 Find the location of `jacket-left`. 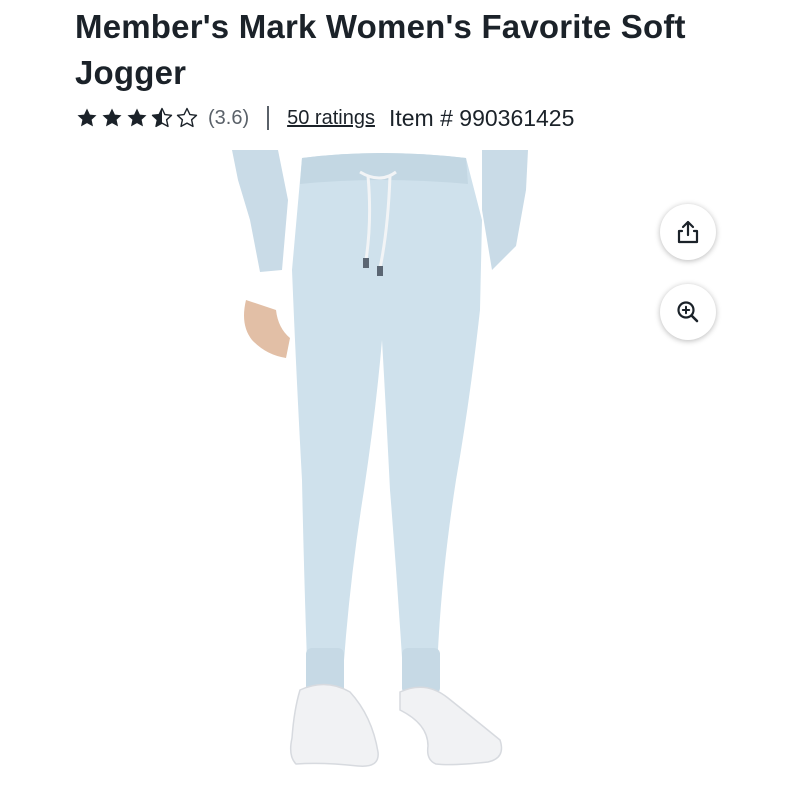

jacket-left is located at coordinates (260, 211).